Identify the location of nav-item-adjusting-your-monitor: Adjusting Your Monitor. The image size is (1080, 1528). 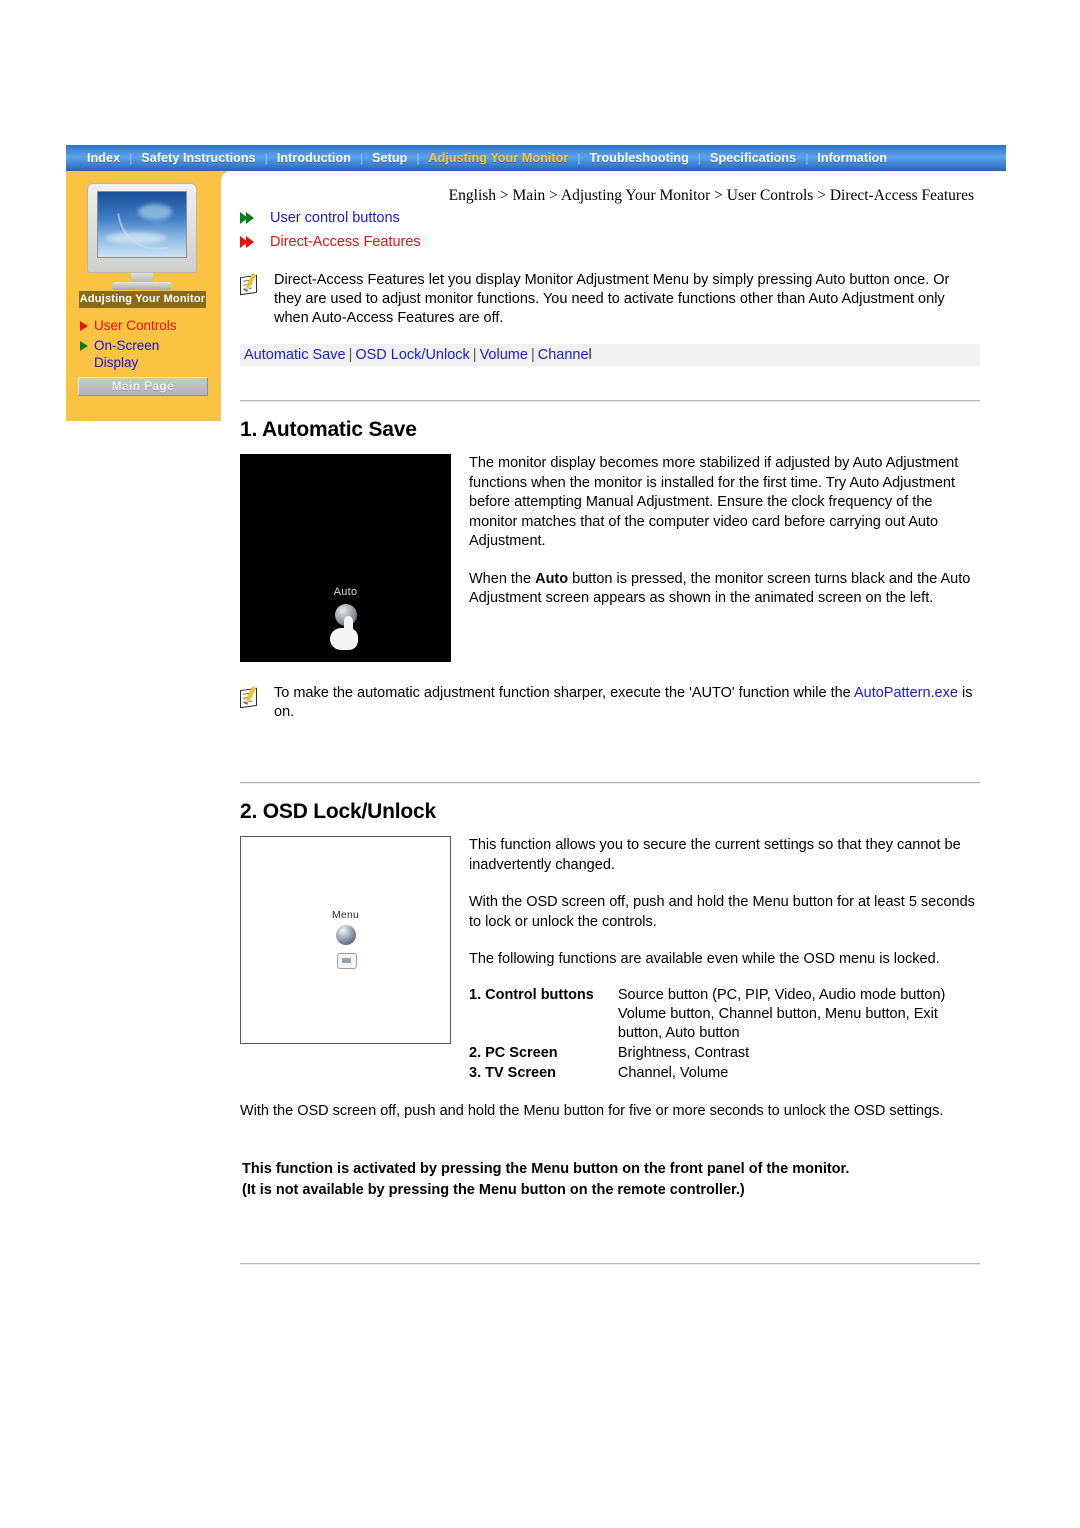
(498, 158).